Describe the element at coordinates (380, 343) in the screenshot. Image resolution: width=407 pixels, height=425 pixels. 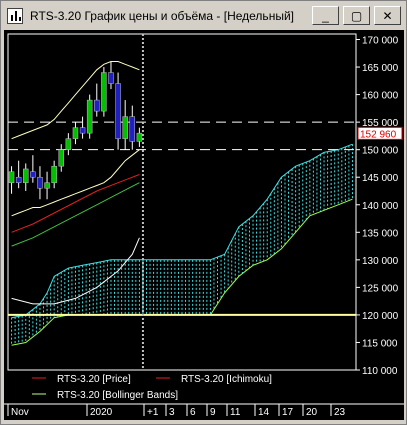
I see `price-tick-label: 115 000` at that location.